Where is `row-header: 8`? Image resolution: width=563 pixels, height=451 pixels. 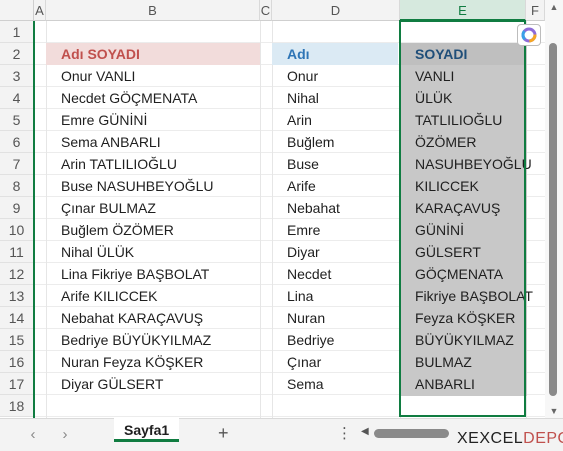
row-header: 8 is located at coordinates (17, 186).